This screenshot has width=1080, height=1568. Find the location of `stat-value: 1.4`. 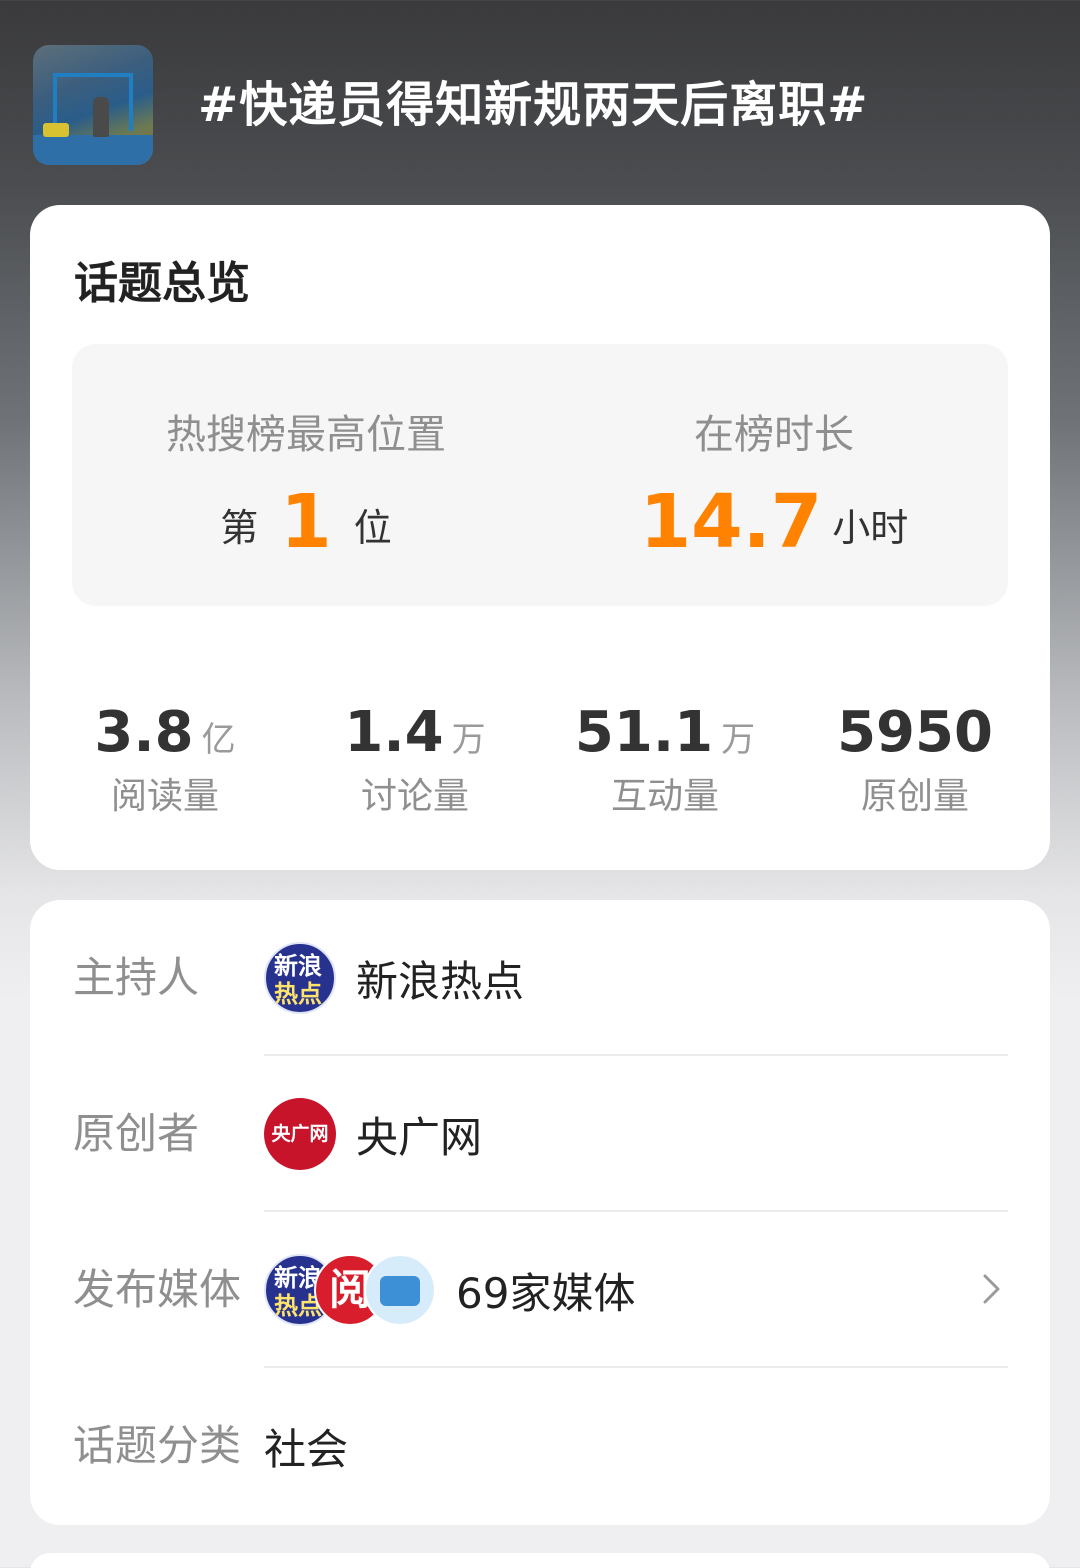

stat-value: 1.4 is located at coordinates (394, 732).